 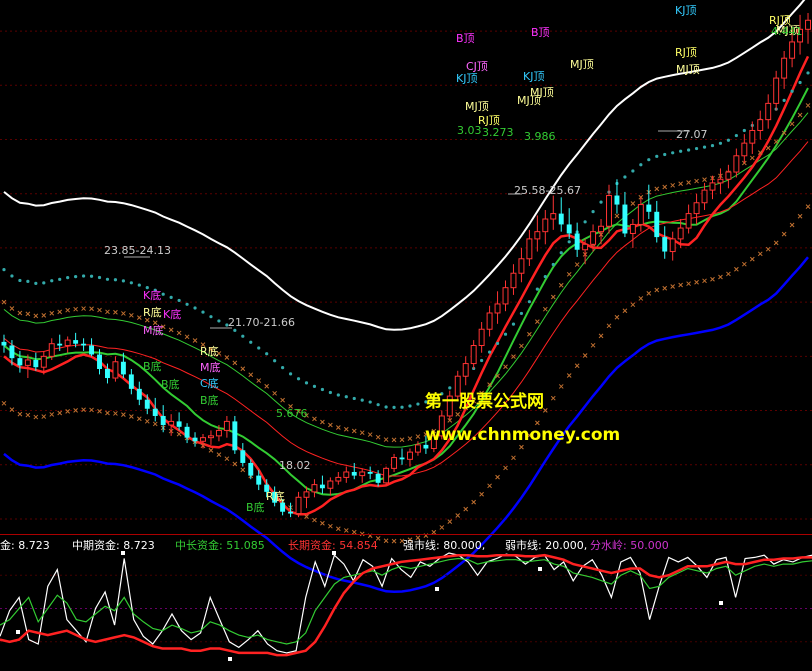 I want to click on oscillator-marker, so click(x=437, y=589).